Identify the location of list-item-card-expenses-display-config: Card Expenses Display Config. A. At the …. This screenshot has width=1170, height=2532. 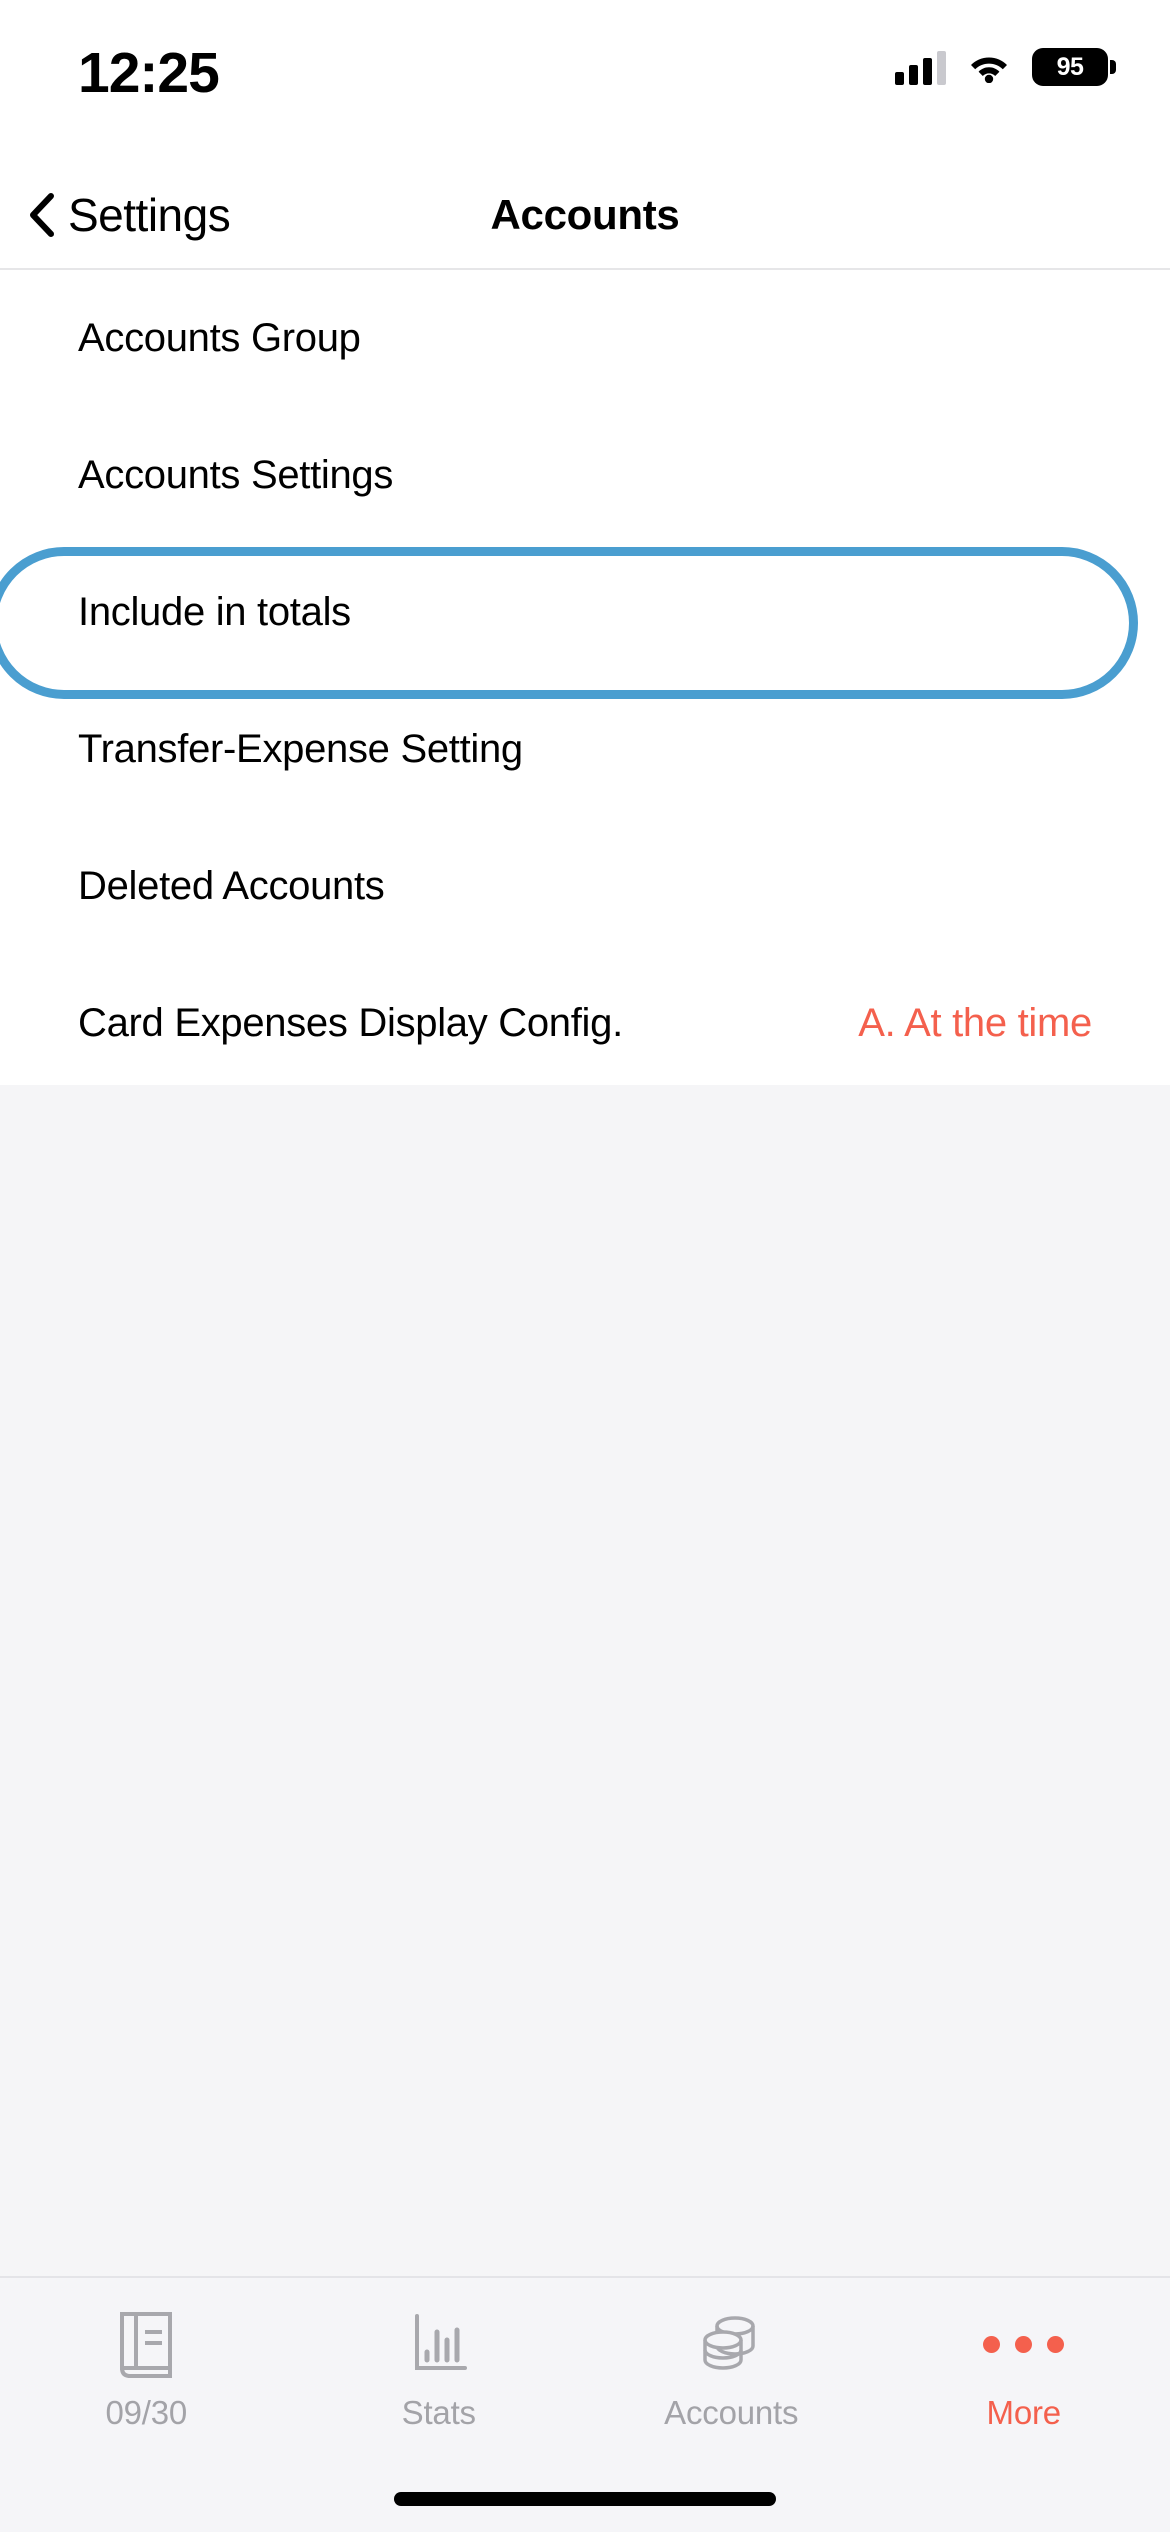
(585, 1023).